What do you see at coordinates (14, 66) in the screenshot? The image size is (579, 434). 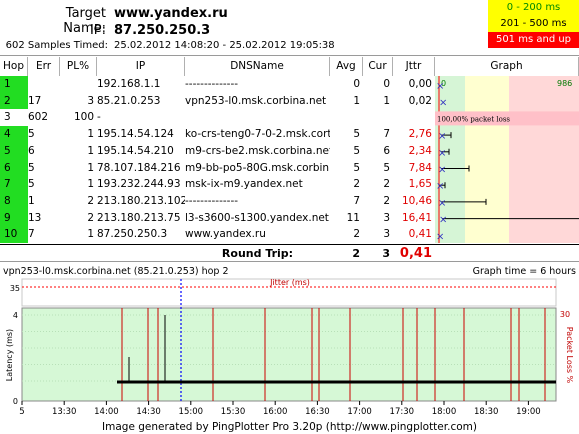 I see `col-header-hop: Hop` at bounding box center [14, 66].